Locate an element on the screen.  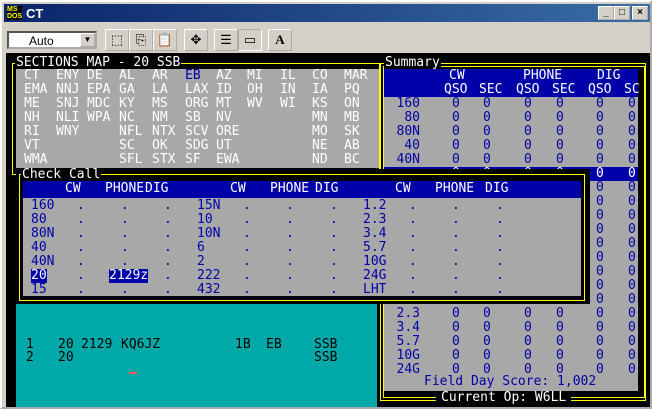
minimize-button: _ is located at coordinates (606, 13).